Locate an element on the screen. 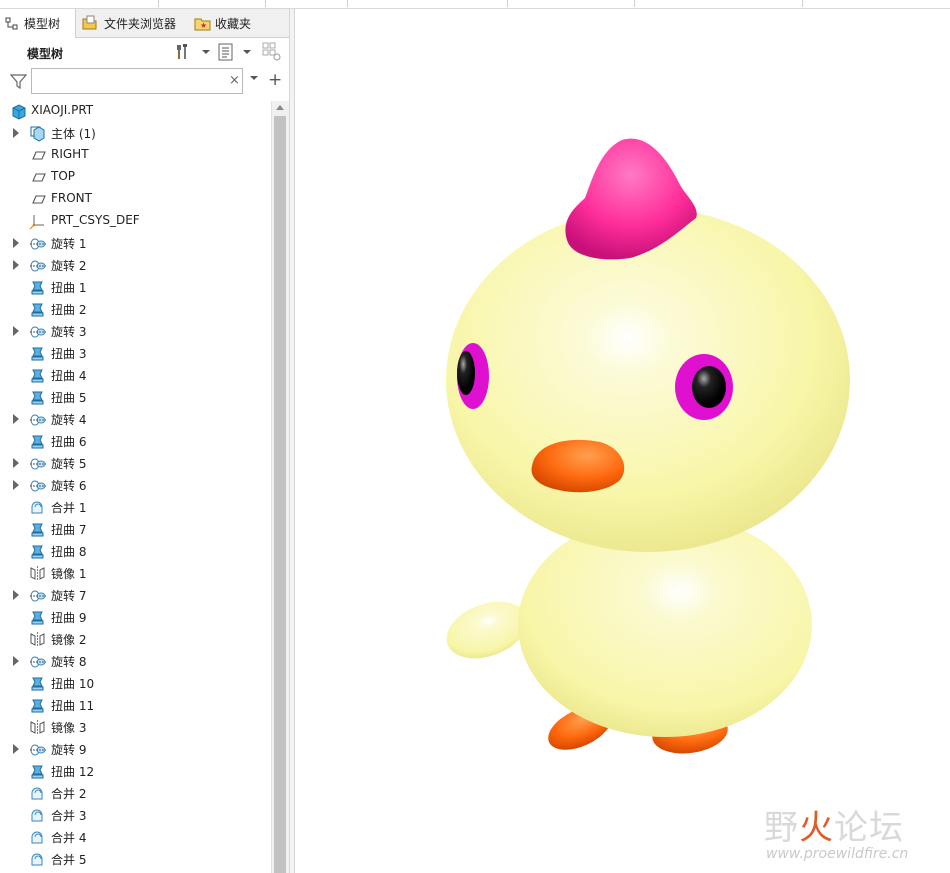 This screenshot has width=950, height=873. tree-item: 旋转 2 is located at coordinates (135, 265).